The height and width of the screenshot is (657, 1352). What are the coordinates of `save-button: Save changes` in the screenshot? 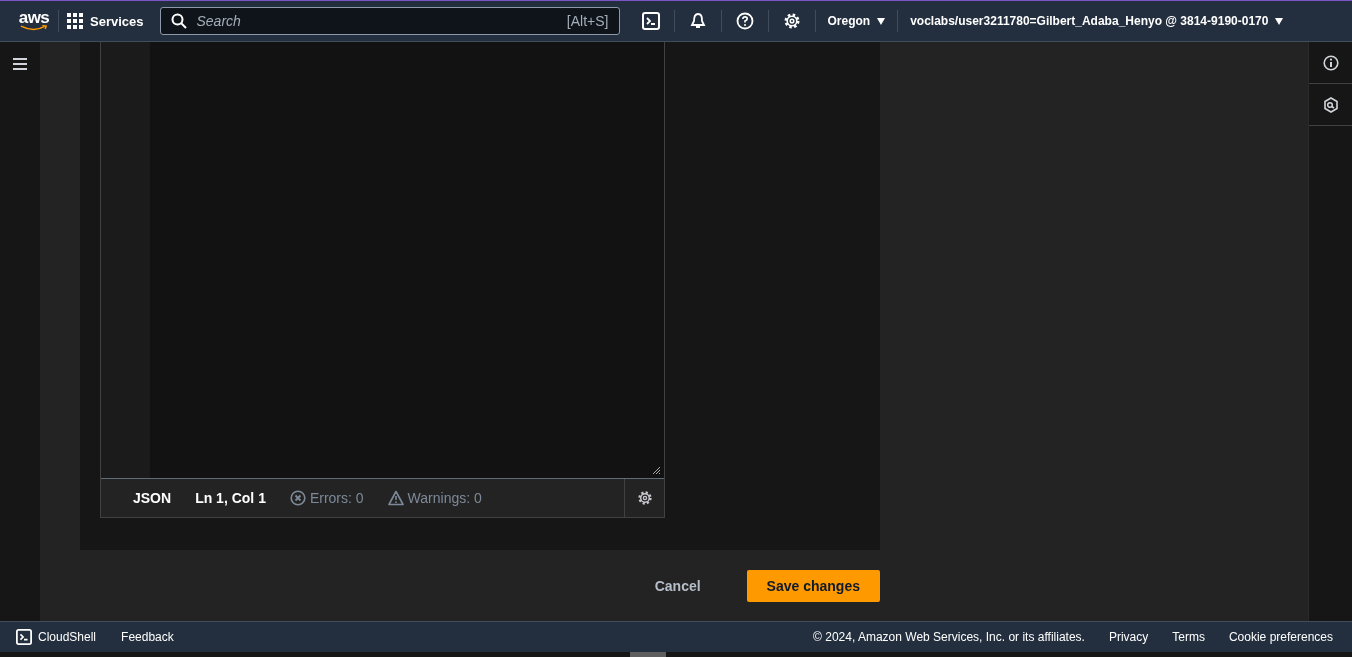 It's located at (813, 586).